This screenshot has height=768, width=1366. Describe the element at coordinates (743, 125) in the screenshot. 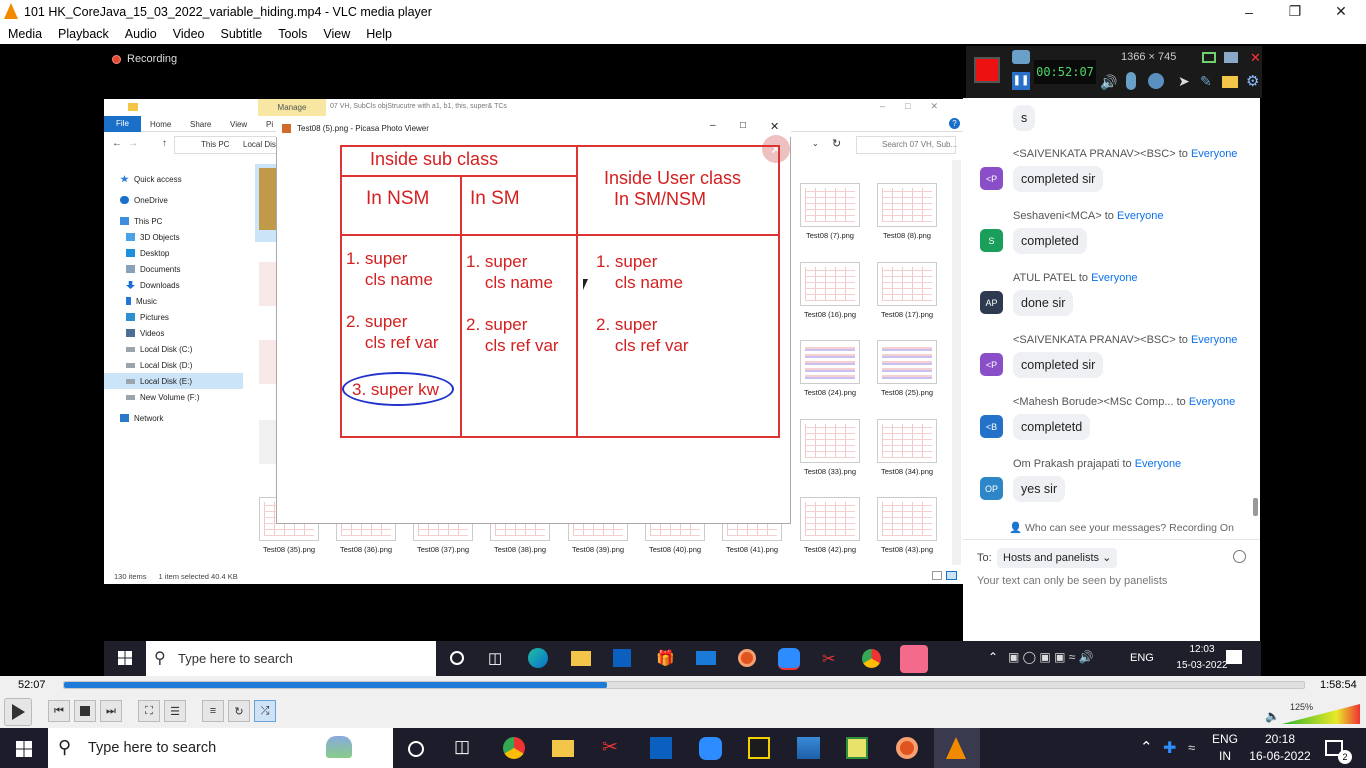

I see `picasa-maximize-button: □` at that location.